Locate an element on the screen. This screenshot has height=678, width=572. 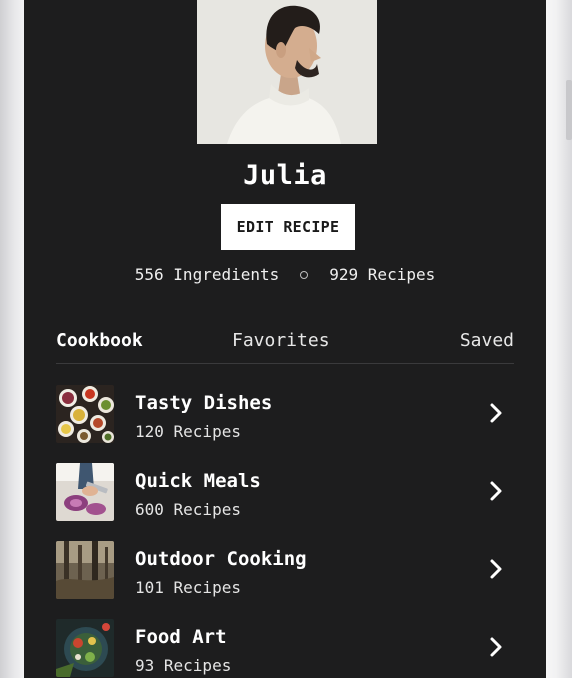
profile-photo is located at coordinates (287, 72).